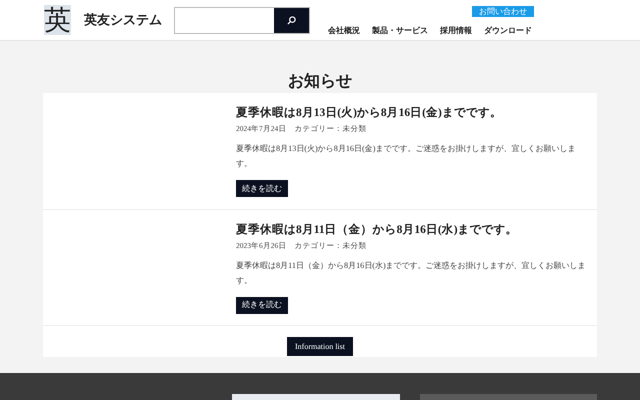  I want to click on post-title: 夏季休暇は8月11日（金）から8月16日(水)までです。, so click(413, 230).